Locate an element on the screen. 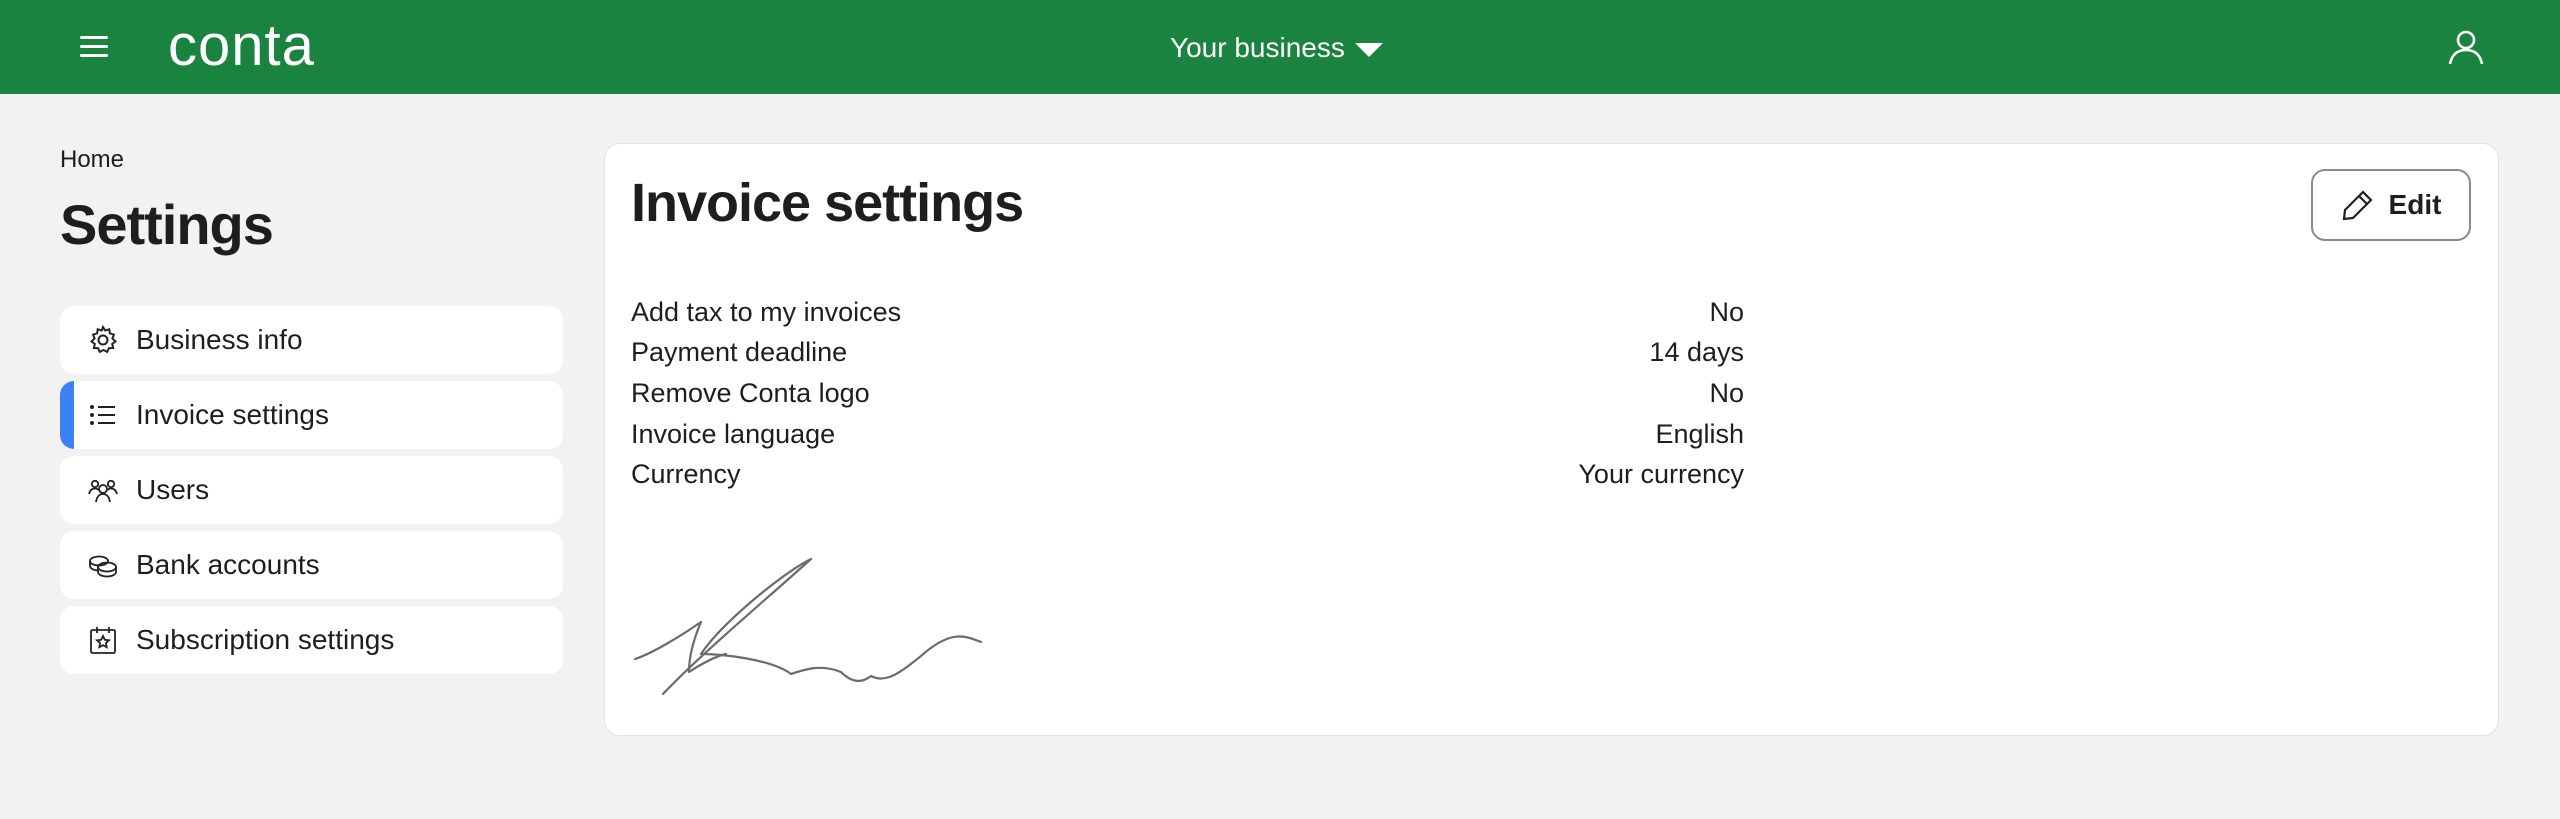 The width and height of the screenshot is (2560, 819). sidebar-item-invoice-settings: Invoice settings is located at coordinates (311, 415).